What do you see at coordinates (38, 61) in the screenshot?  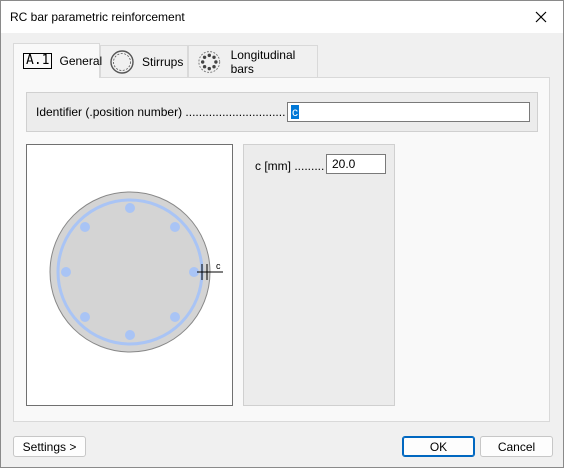 I see `general-tab-icon: A.1` at bounding box center [38, 61].